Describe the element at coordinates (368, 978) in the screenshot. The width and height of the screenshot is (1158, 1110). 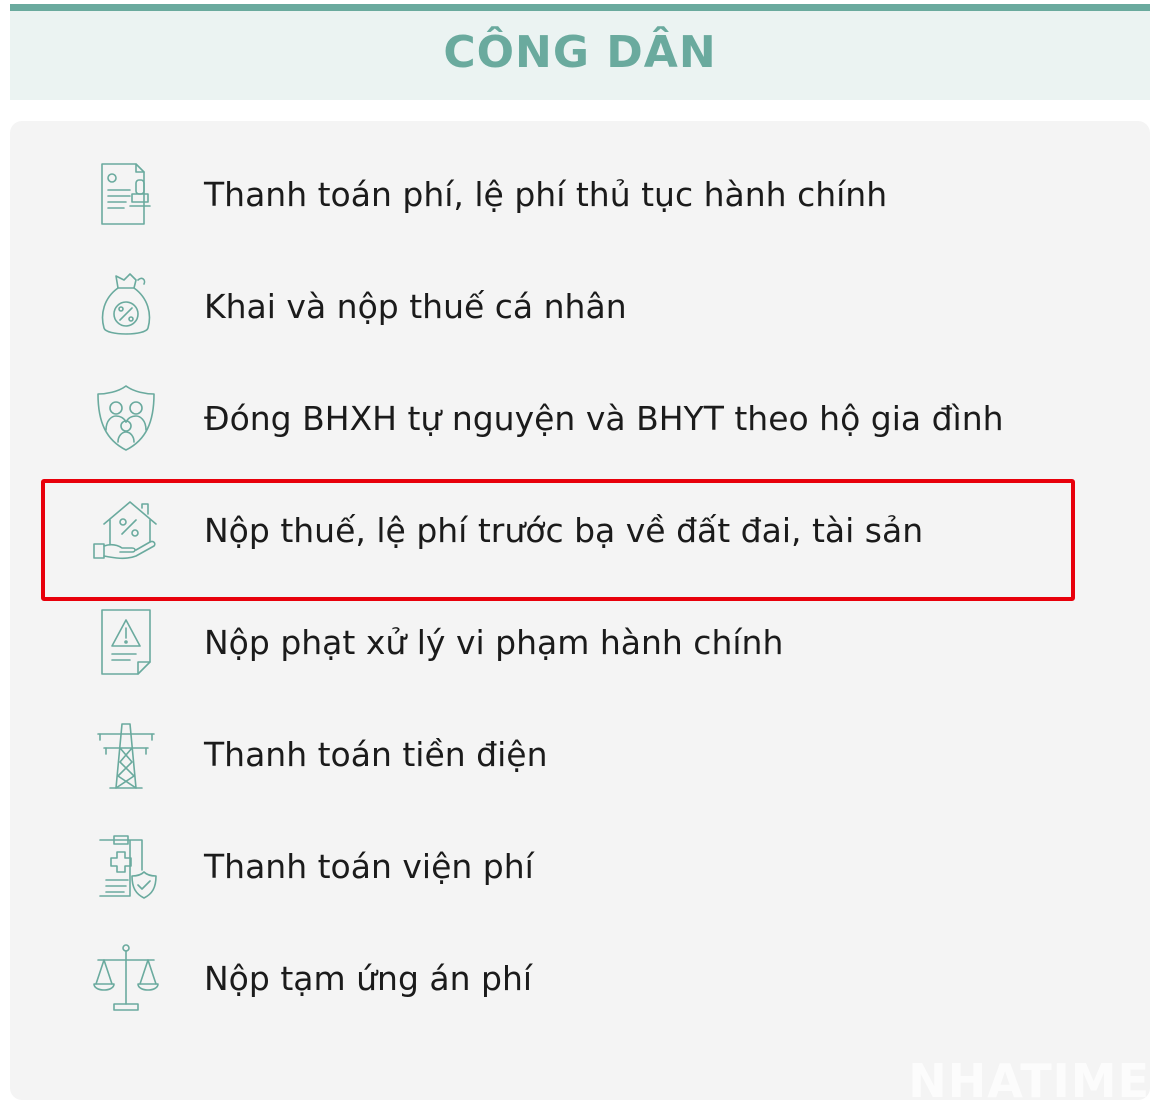
I see `service-label: Nộp tạm ứng án phí` at that location.